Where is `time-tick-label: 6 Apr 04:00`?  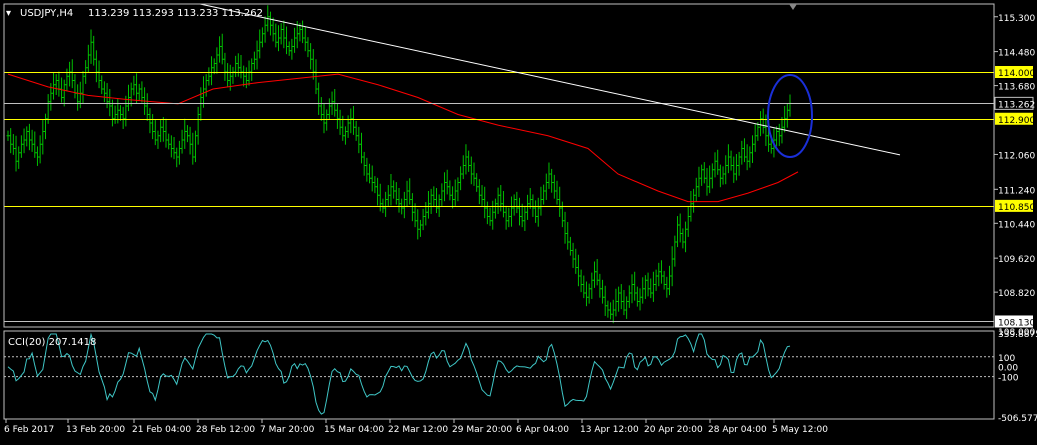 time-tick-label: 6 Apr 04:00 is located at coordinates (542, 430).